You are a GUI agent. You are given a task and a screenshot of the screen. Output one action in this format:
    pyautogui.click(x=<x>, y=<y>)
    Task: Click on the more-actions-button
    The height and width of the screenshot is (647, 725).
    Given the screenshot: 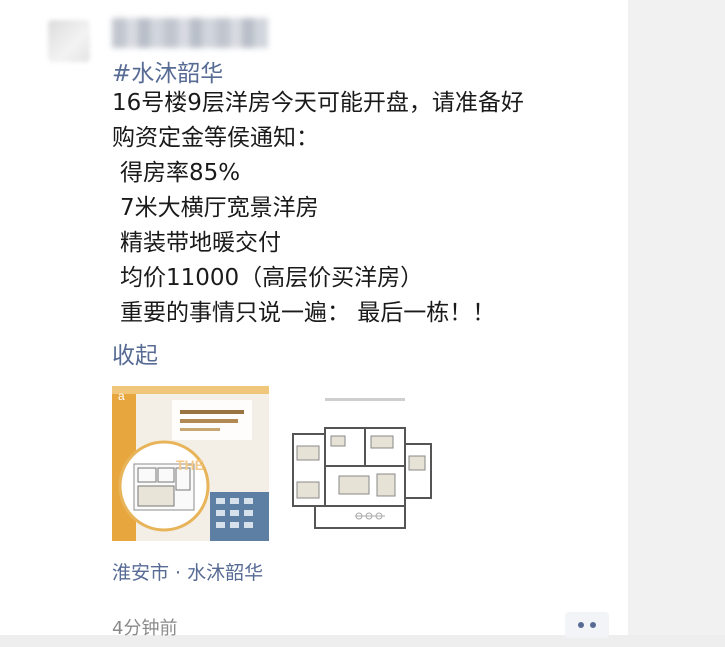 What is the action you would take?
    pyautogui.click(x=587, y=625)
    